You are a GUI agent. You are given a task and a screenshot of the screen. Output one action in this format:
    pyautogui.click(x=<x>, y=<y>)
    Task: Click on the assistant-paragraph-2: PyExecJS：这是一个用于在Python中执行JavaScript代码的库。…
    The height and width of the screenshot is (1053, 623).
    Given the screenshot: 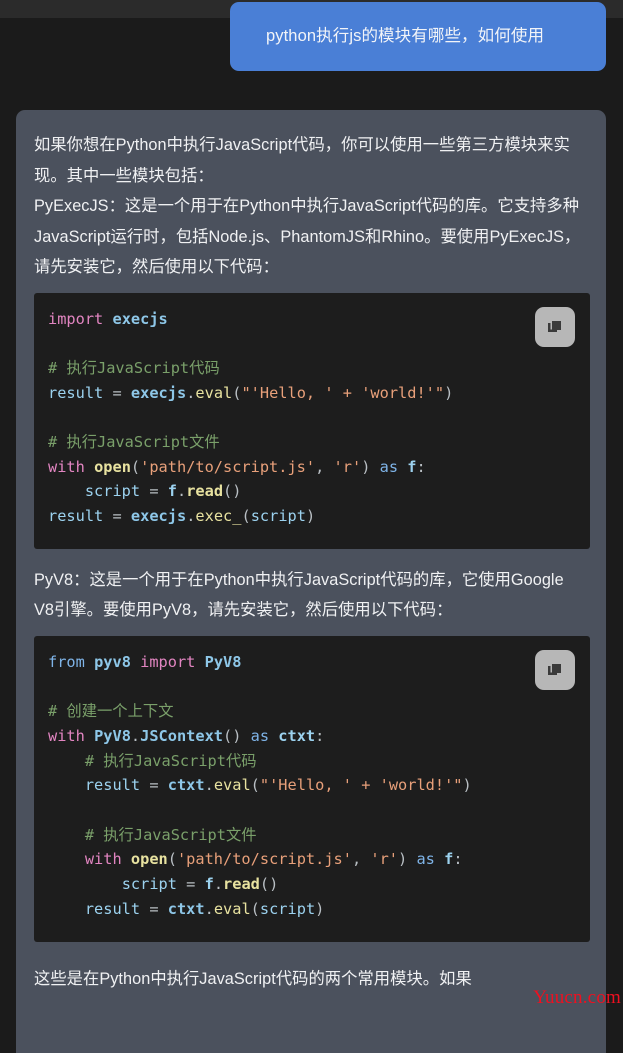 What is the action you would take?
    pyautogui.click(x=307, y=236)
    